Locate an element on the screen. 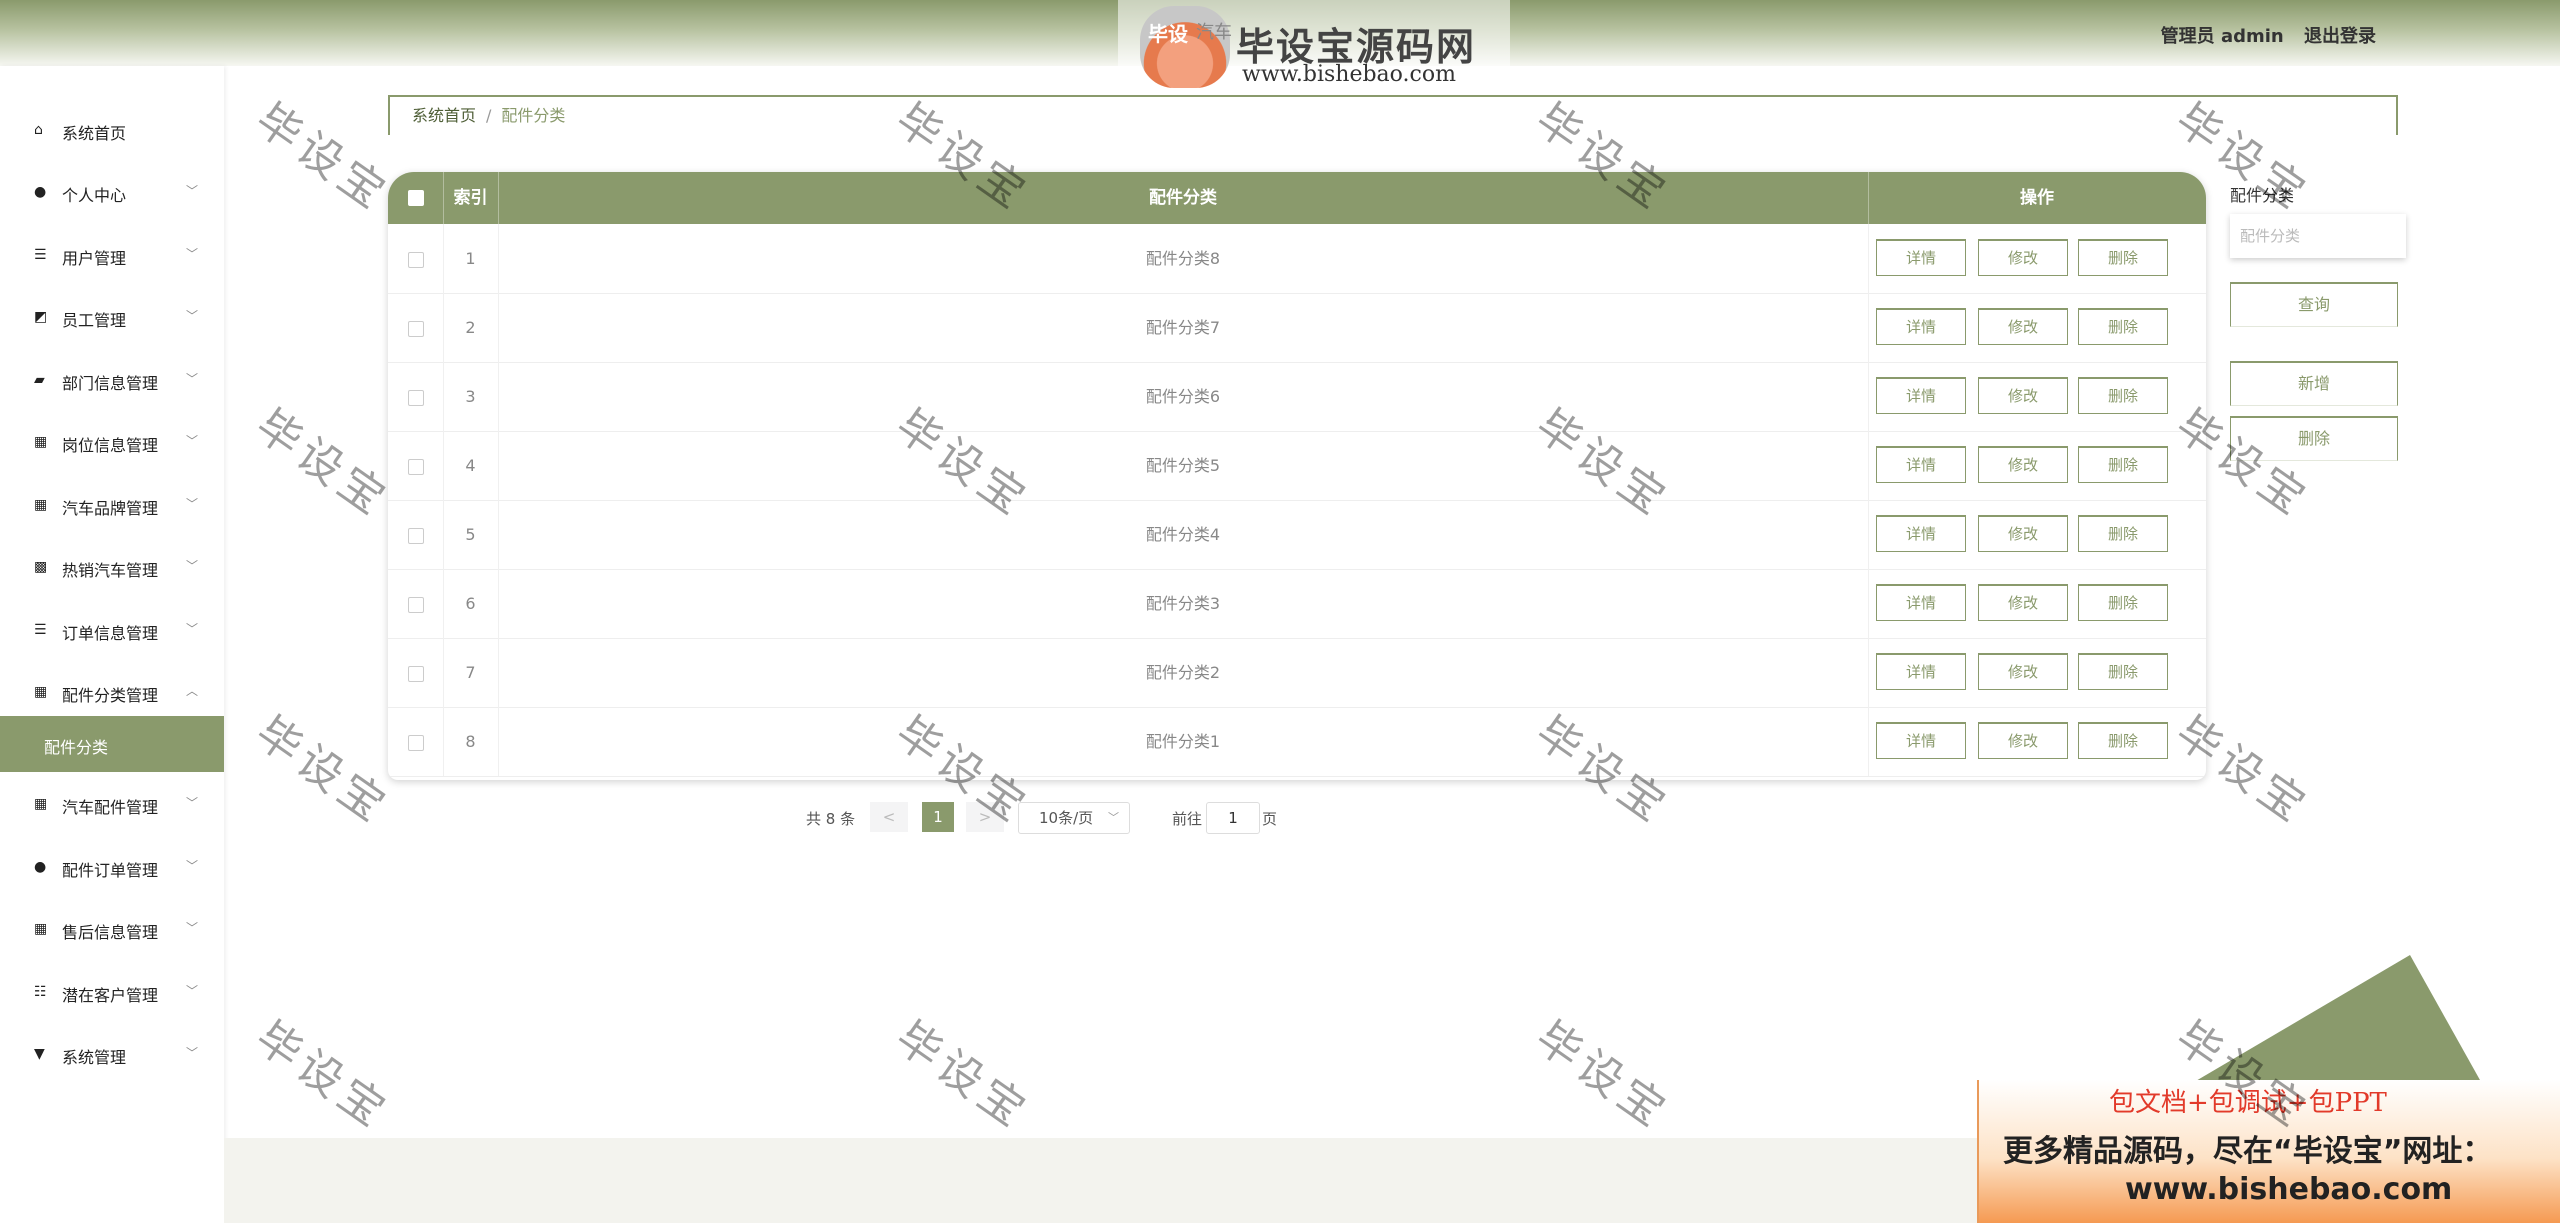 The width and height of the screenshot is (2560, 1223). sidebar-item-home: ⌂ 系统首页 is located at coordinates (112, 130).